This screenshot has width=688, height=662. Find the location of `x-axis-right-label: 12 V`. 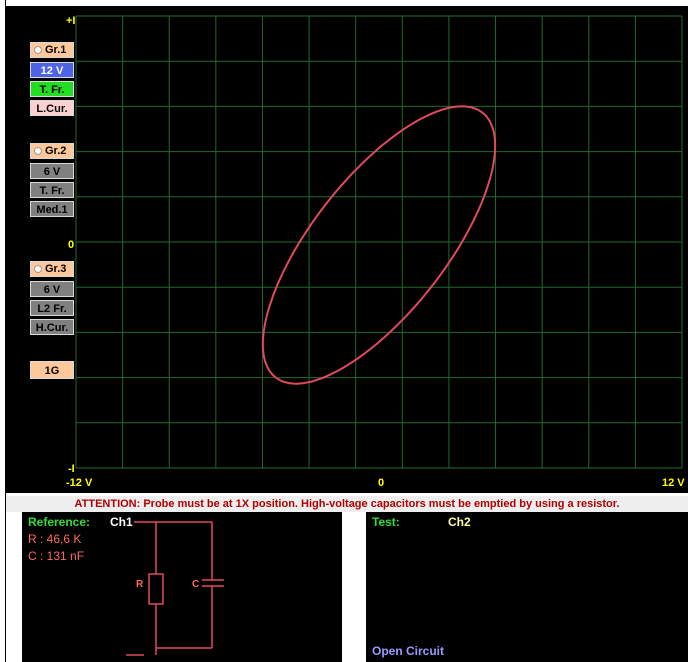

x-axis-right-label: 12 V is located at coordinates (673, 483).